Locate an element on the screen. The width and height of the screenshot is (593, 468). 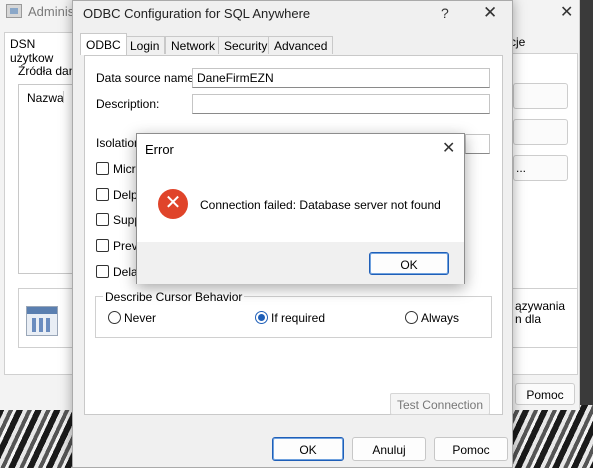
list-header-separator is located at coordinates (63, 97).